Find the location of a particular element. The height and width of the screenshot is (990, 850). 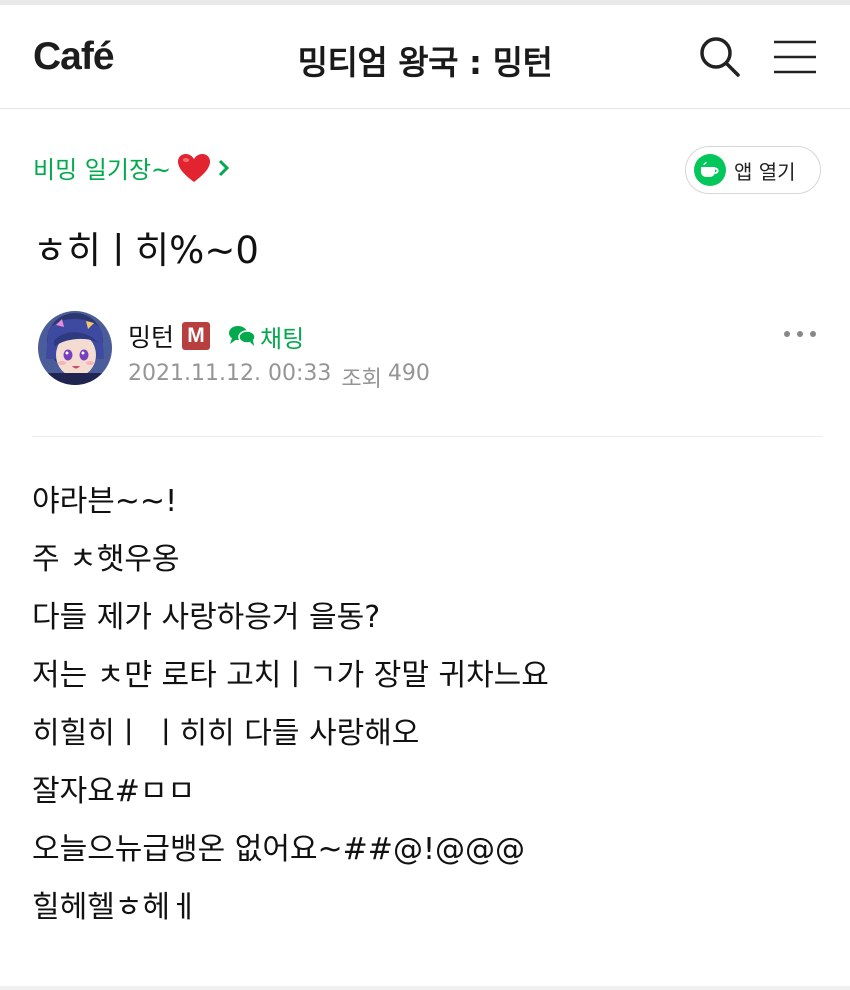

heart-icon is located at coordinates (194, 167).